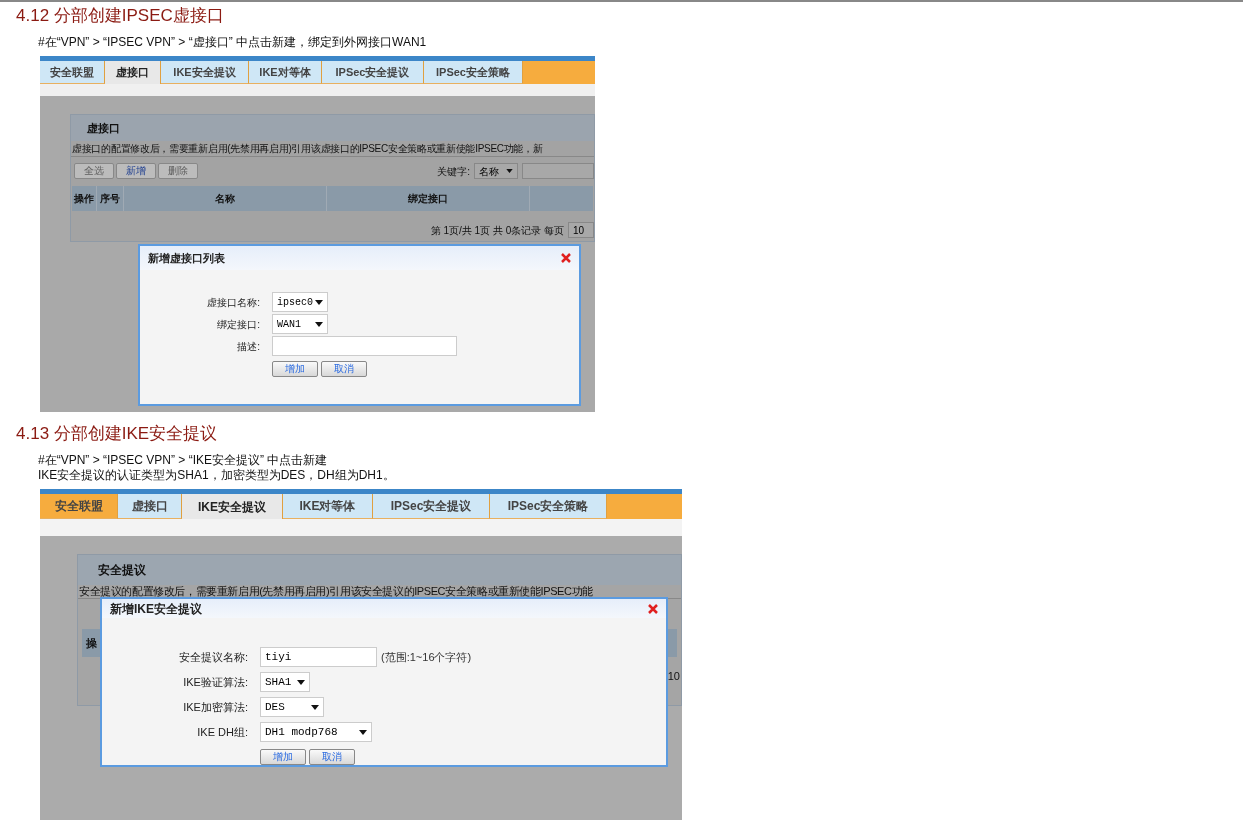  I want to click on field-label: 描述:, so click(248, 346).